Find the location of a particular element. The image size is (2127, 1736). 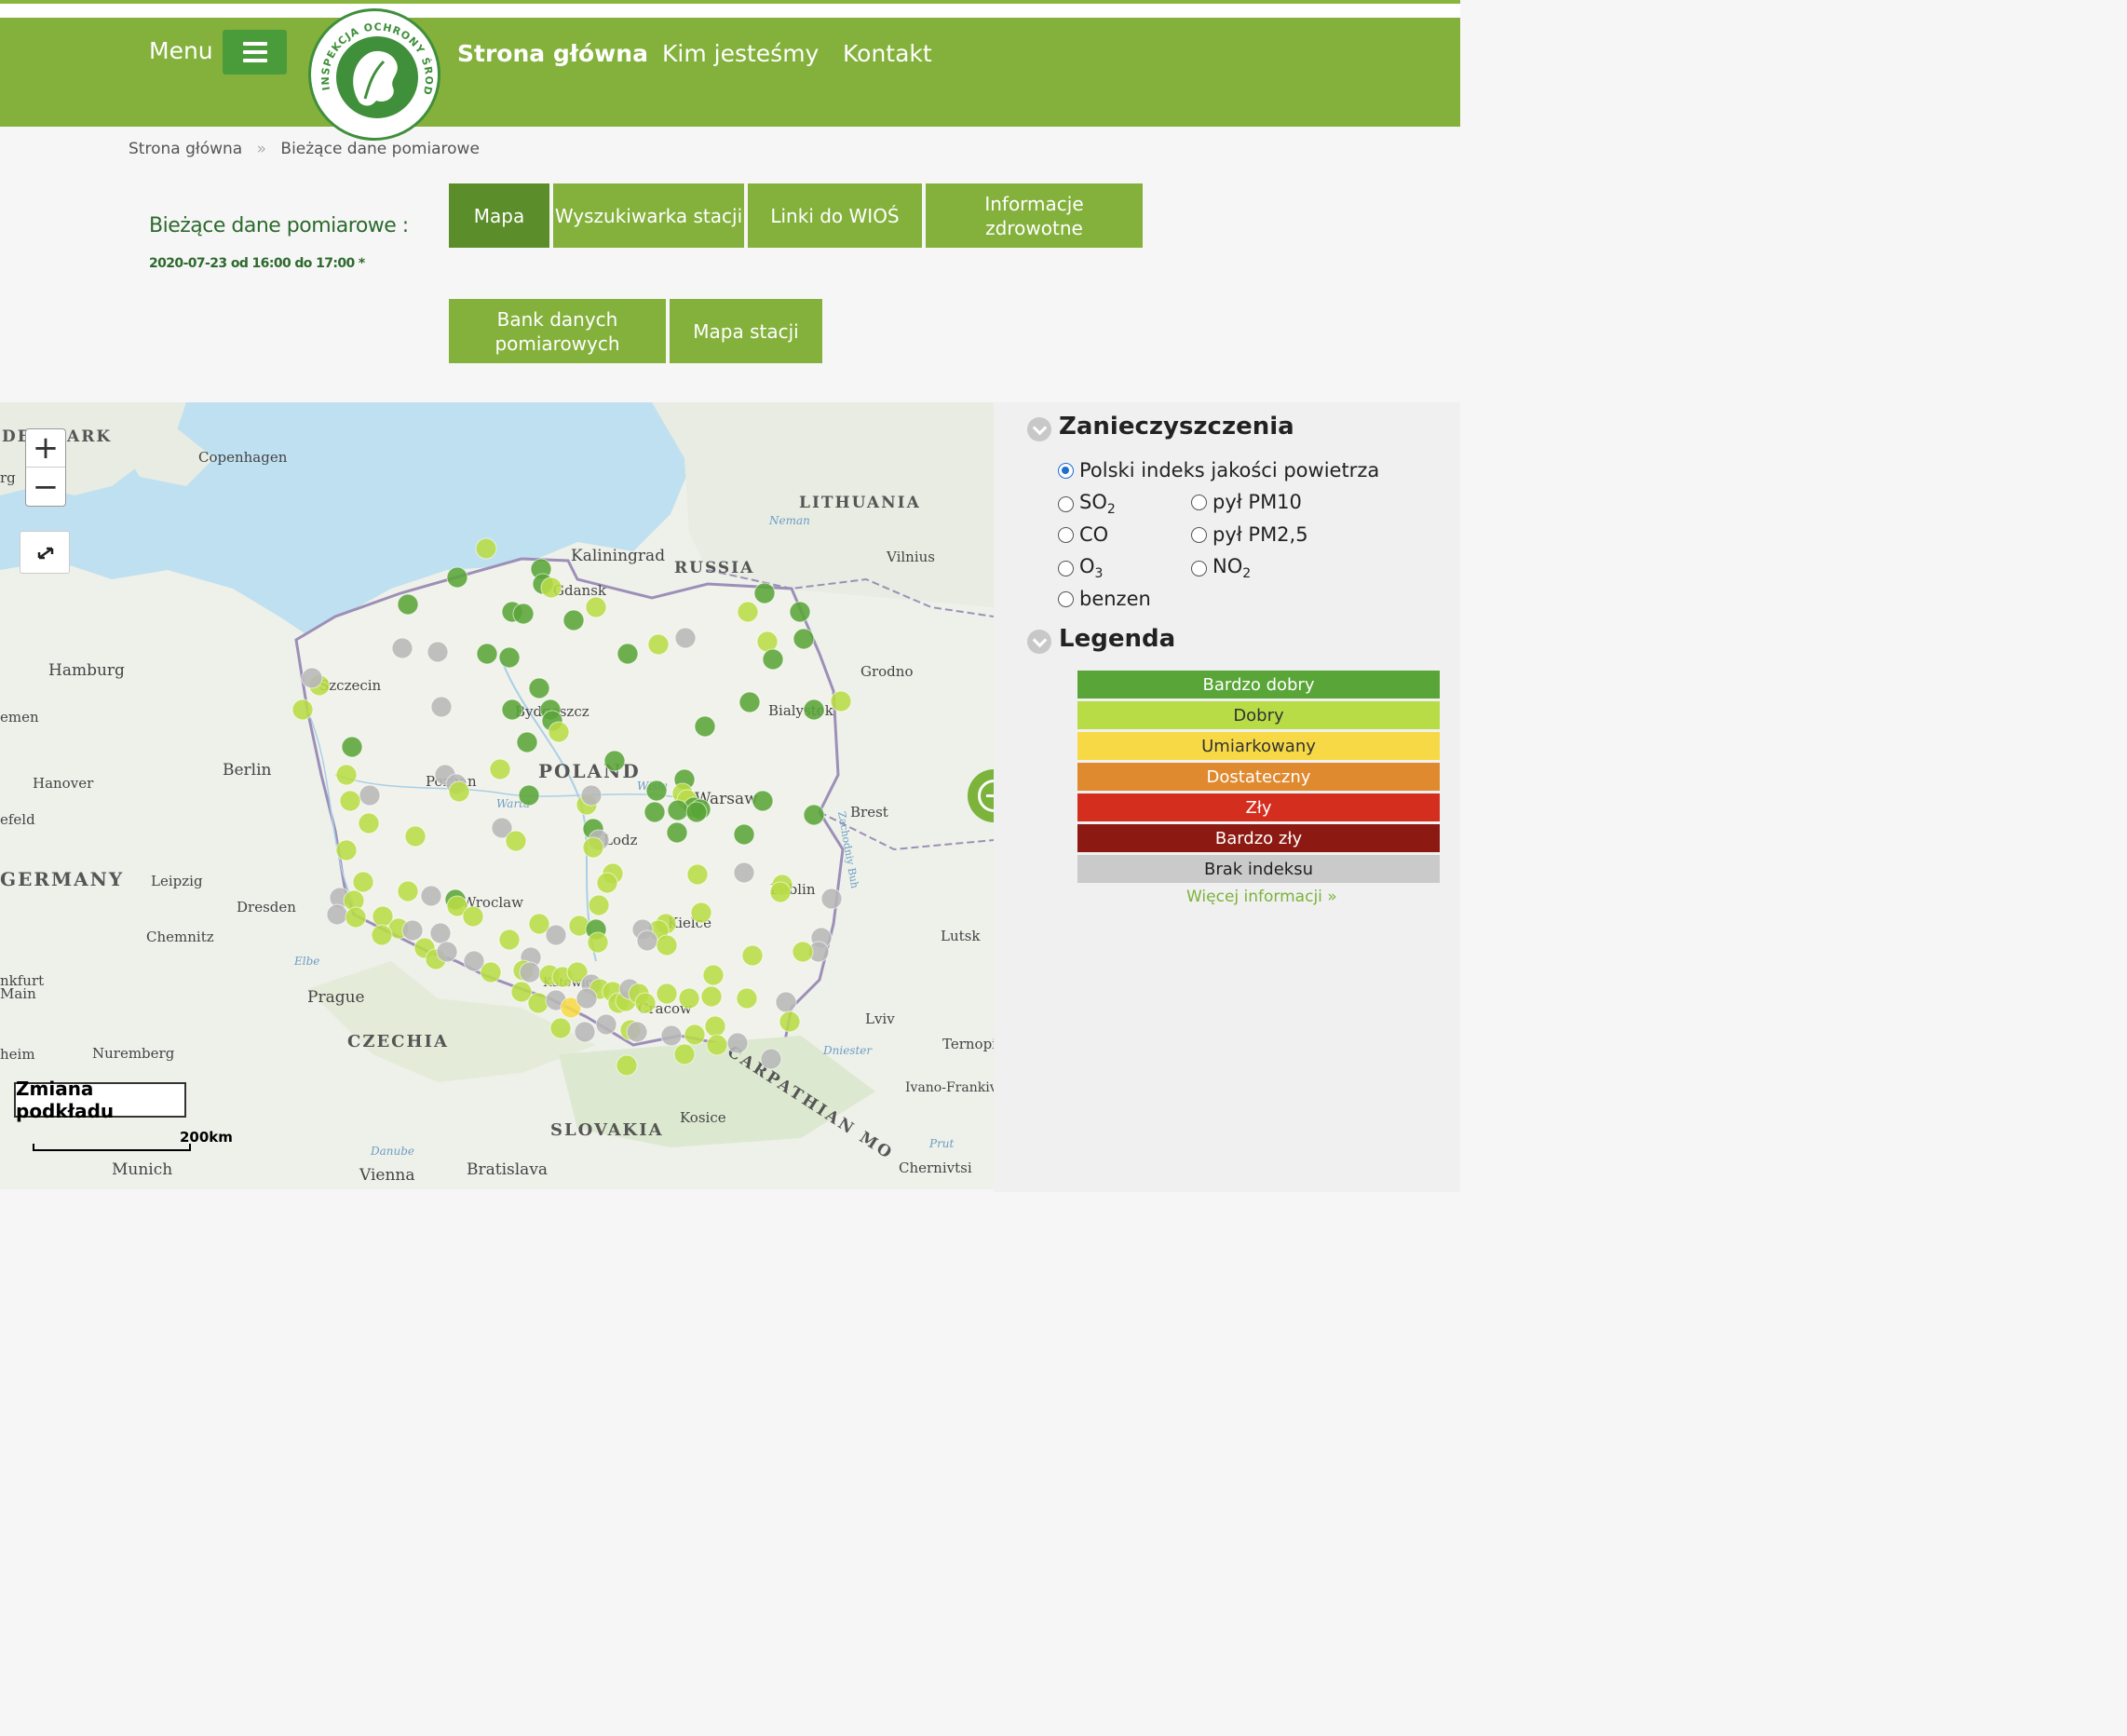

option-aqi: Polski indeks jakości powietrza is located at coordinates (1218, 470).